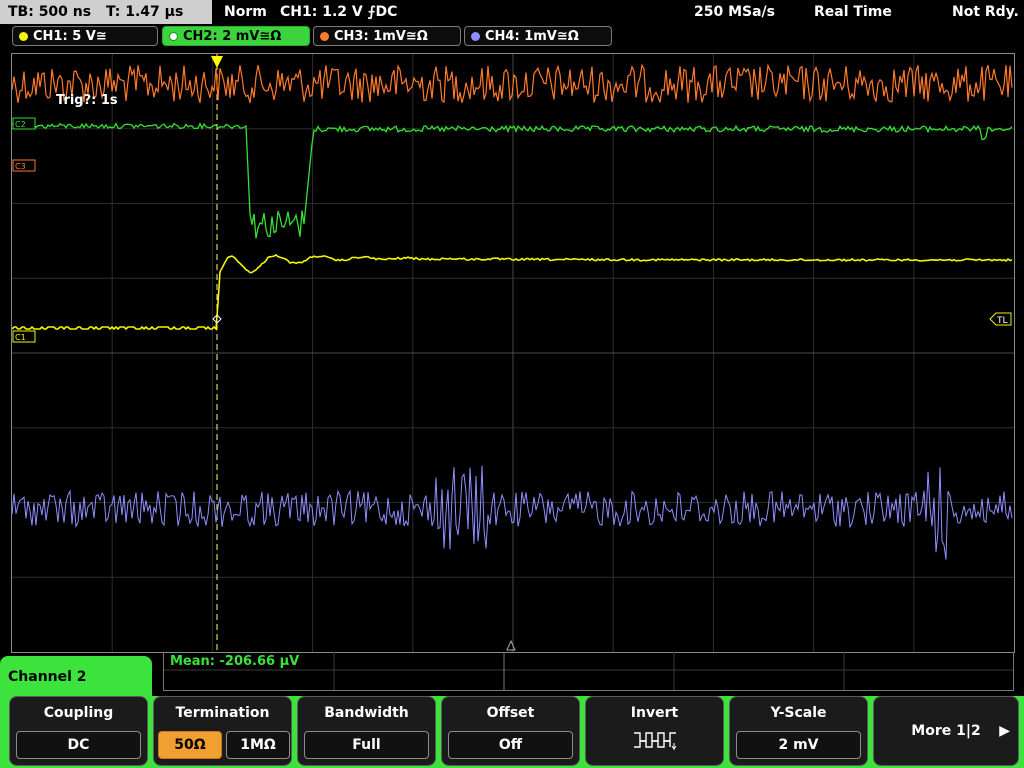 This screenshot has height=768, width=1024. I want to click on bandwidth-button: Bandwidth Full, so click(366, 731).